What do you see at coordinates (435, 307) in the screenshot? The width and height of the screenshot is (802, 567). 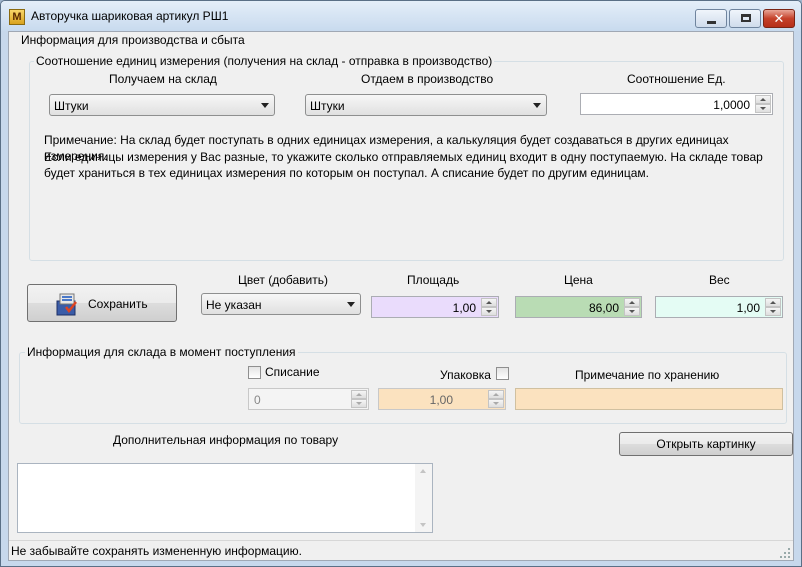 I see `area-spinner: 1,00` at bounding box center [435, 307].